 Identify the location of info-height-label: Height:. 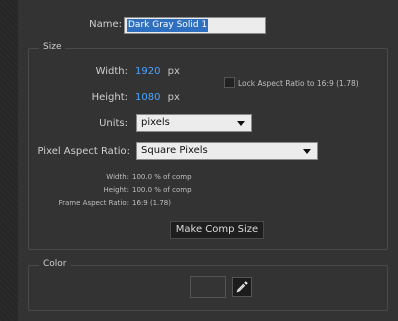
(116, 190).